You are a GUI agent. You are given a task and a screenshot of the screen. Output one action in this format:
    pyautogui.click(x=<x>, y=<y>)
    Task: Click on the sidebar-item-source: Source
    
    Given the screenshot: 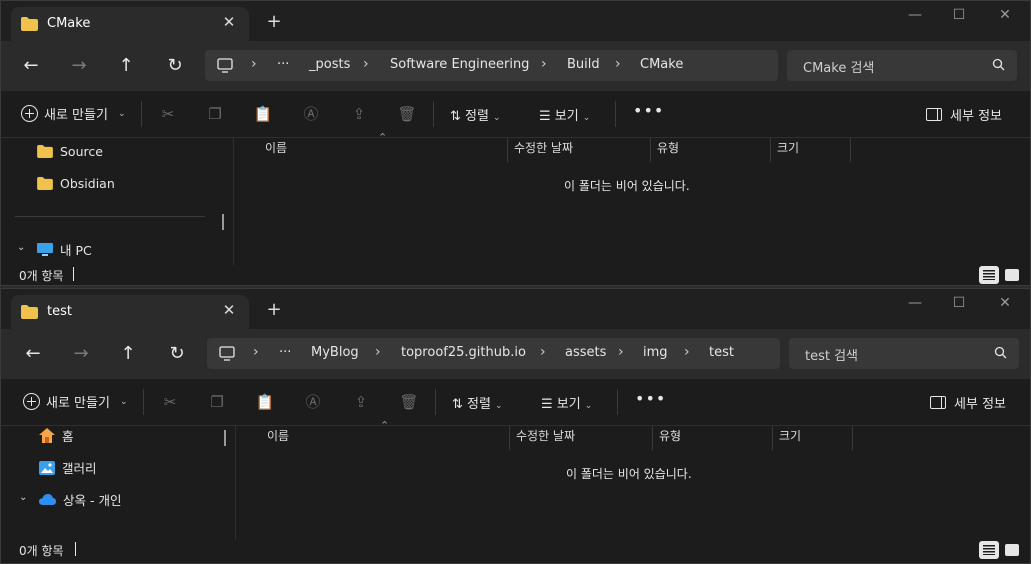 What is the action you would take?
    pyautogui.click(x=70, y=151)
    